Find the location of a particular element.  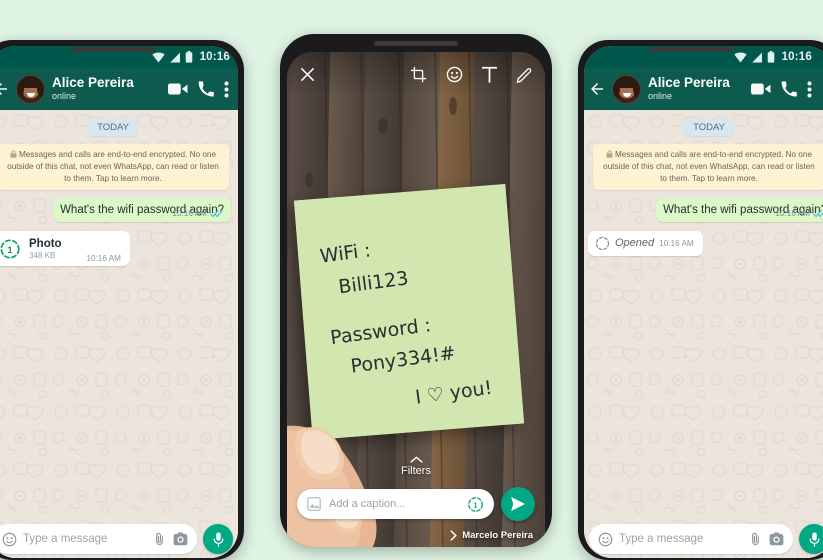

crop-rotate-icon is located at coordinates (418, 74).